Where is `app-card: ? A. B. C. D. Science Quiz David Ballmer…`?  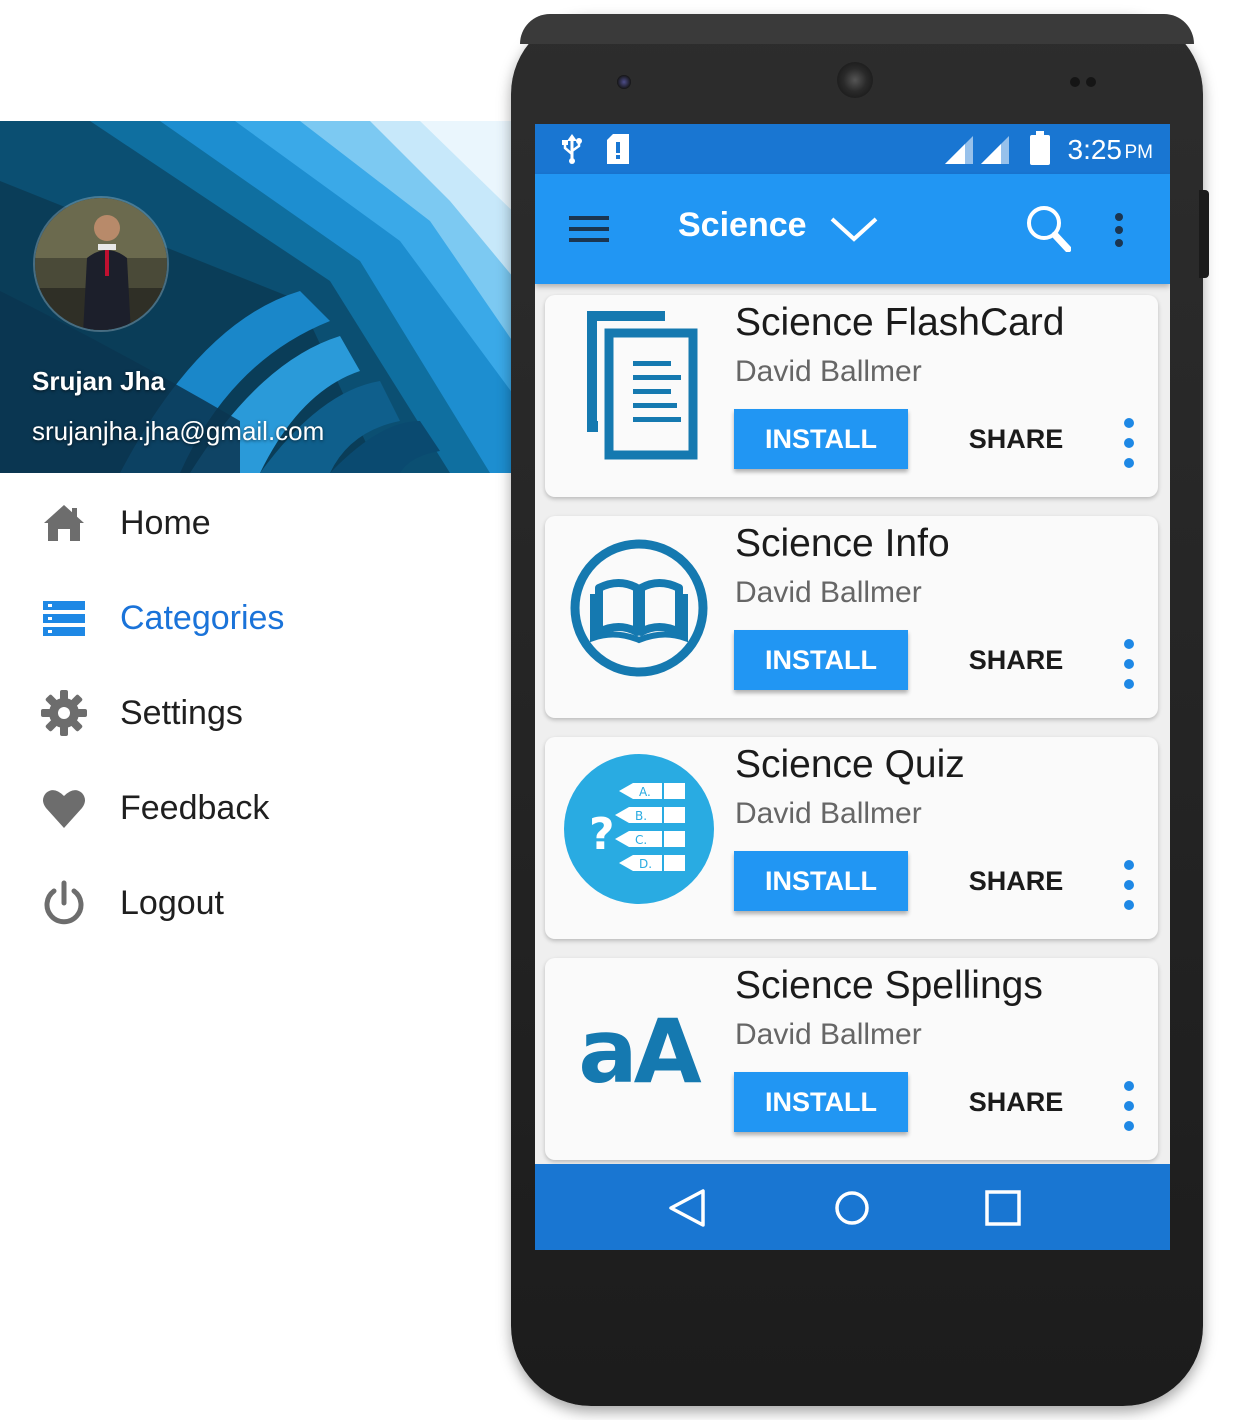 app-card: ? A. B. C. D. Science Quiz David Ballmer… is located at coordinates (851, 838).